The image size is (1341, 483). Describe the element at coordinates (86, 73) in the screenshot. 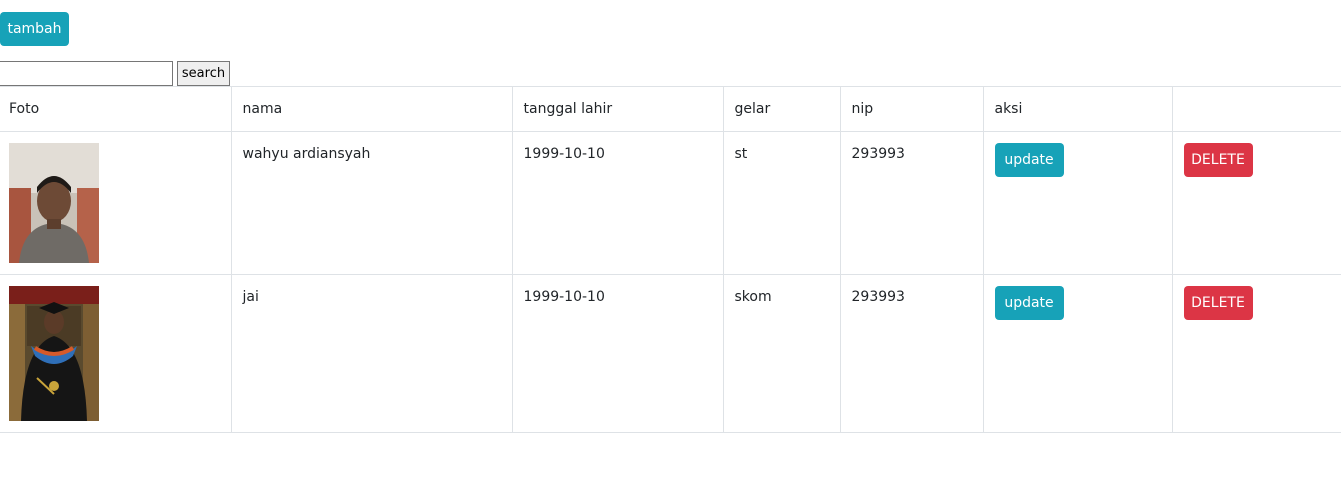

I see `search-input` at that location.